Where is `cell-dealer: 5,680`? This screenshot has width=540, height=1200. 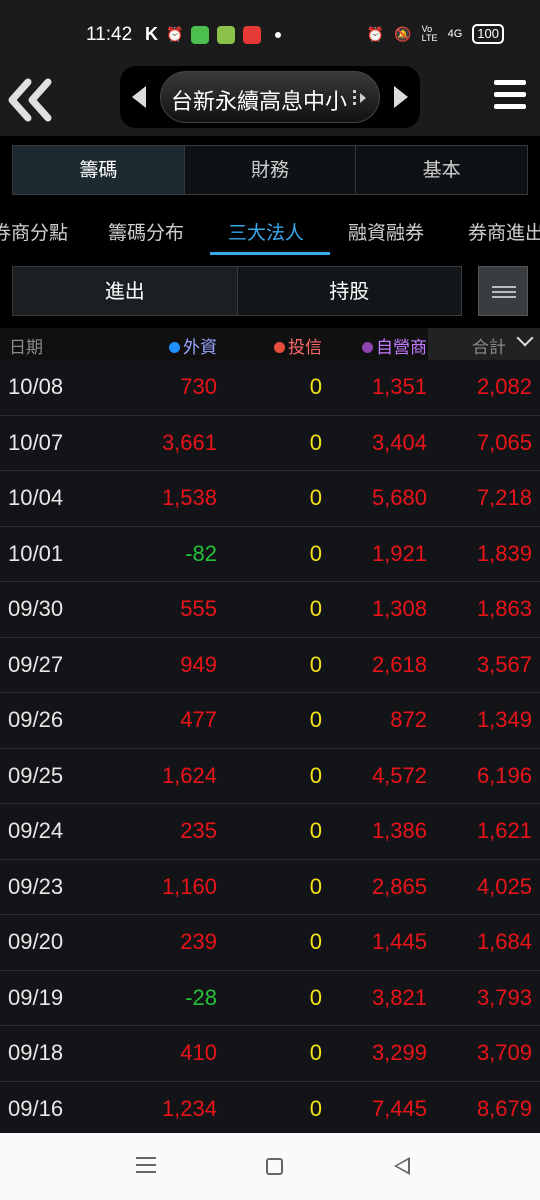
cell-dealer: 5,680 is located at coordinates (399, 497).